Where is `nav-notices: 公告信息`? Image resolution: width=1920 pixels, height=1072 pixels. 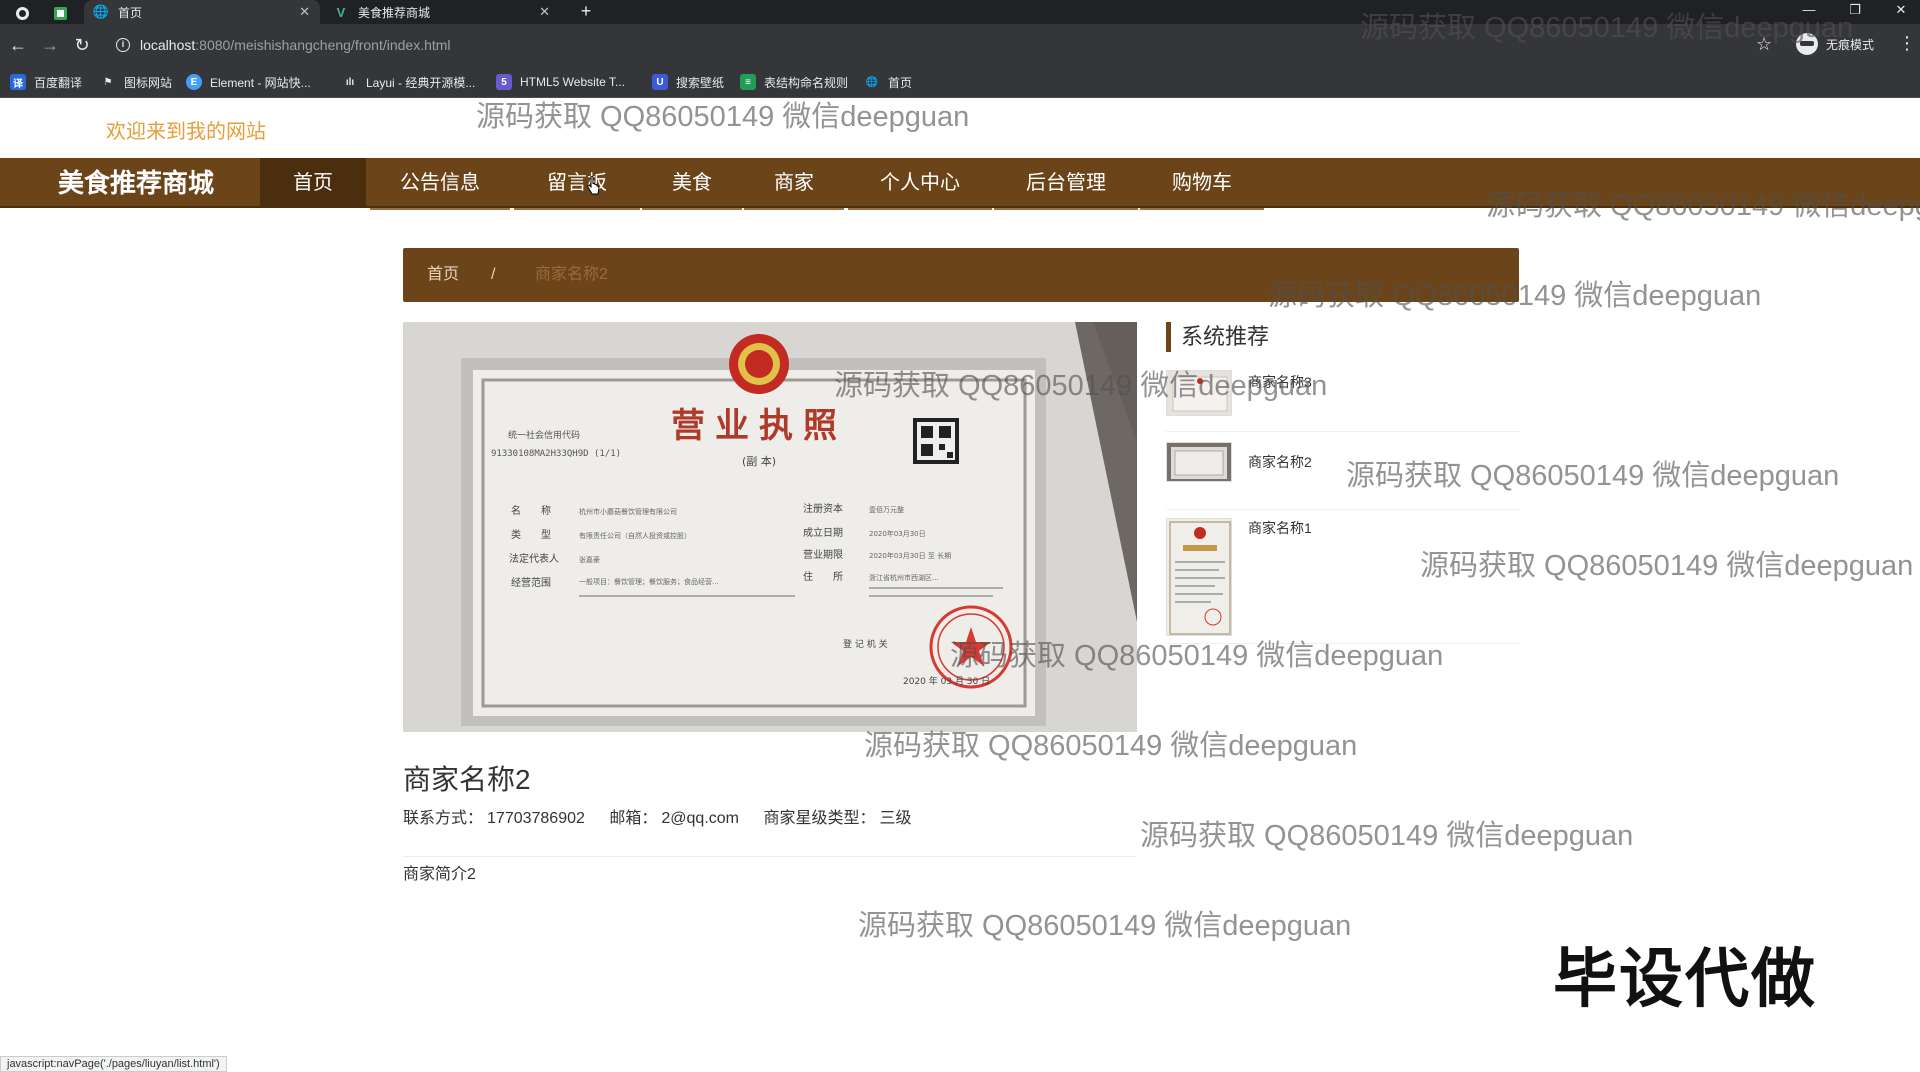
nav-notices: 公告信息 is located at coordinates (440, 184).